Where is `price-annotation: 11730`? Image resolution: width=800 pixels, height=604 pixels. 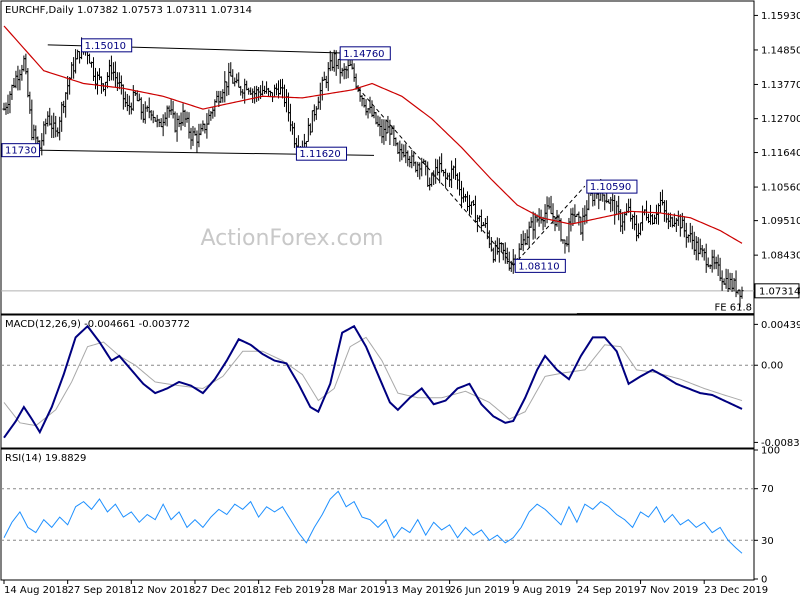 price-annotation: 11730 is located at coordinates (20, 150).